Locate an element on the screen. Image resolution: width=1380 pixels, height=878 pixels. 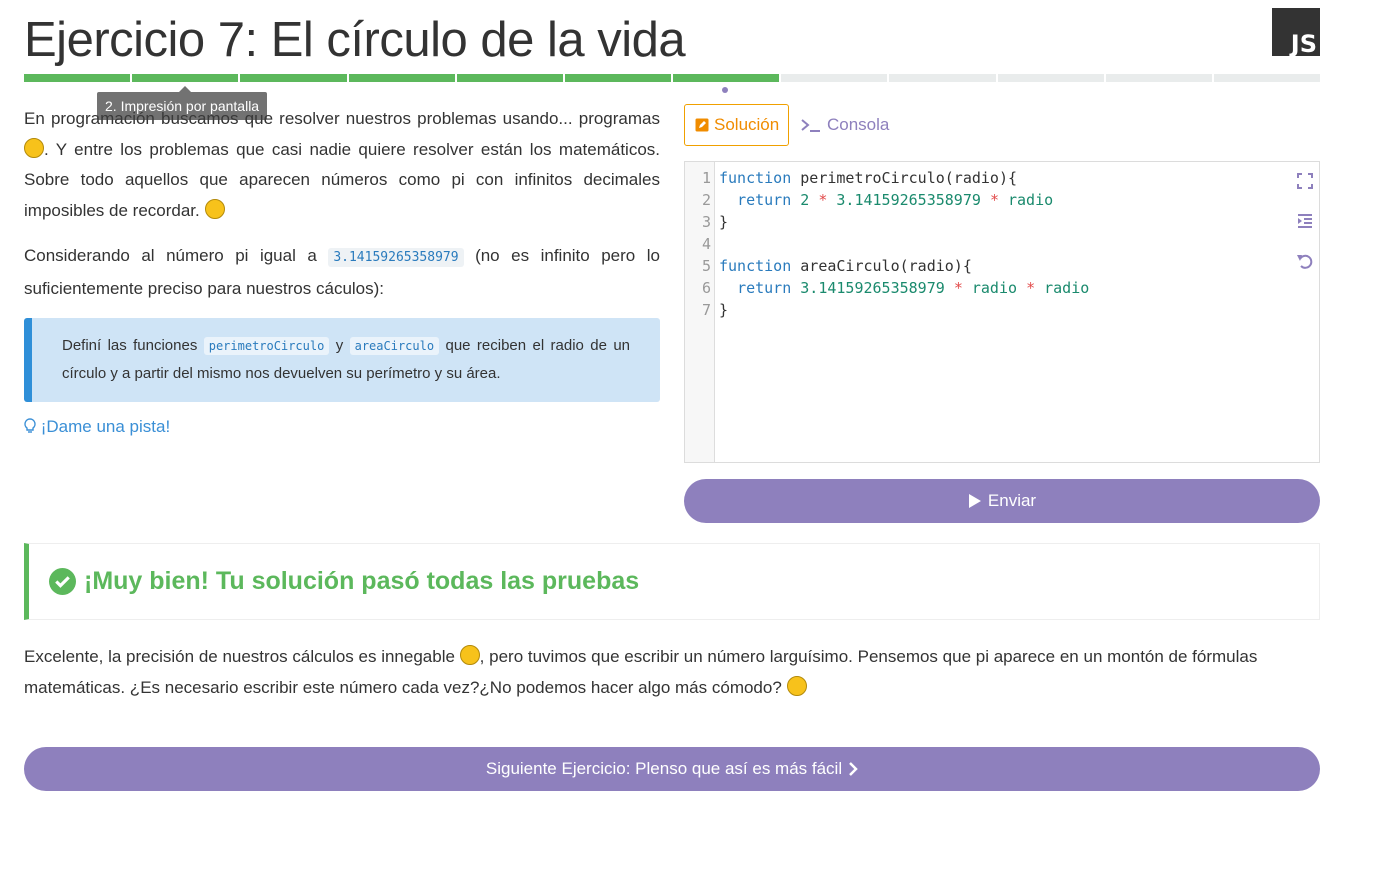
tab-console: Consola is located at coordinates (844, 125).